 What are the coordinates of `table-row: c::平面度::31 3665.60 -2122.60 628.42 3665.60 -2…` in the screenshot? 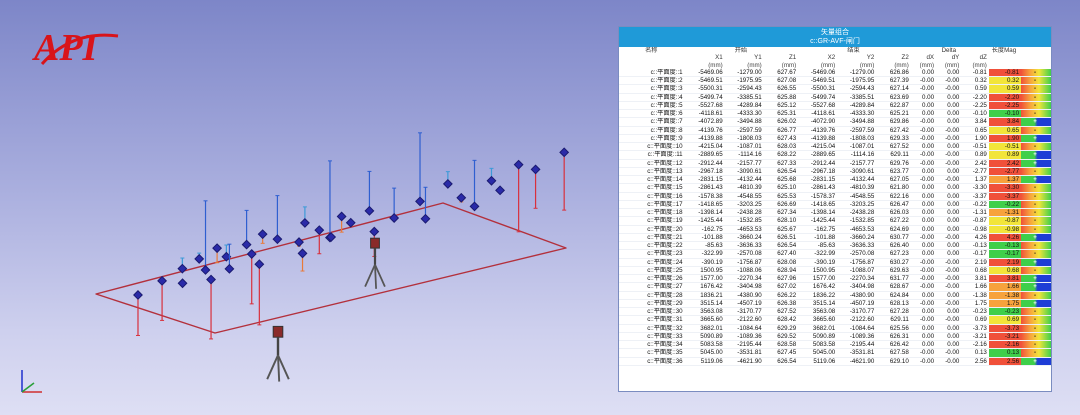 It's located at (835, 320).